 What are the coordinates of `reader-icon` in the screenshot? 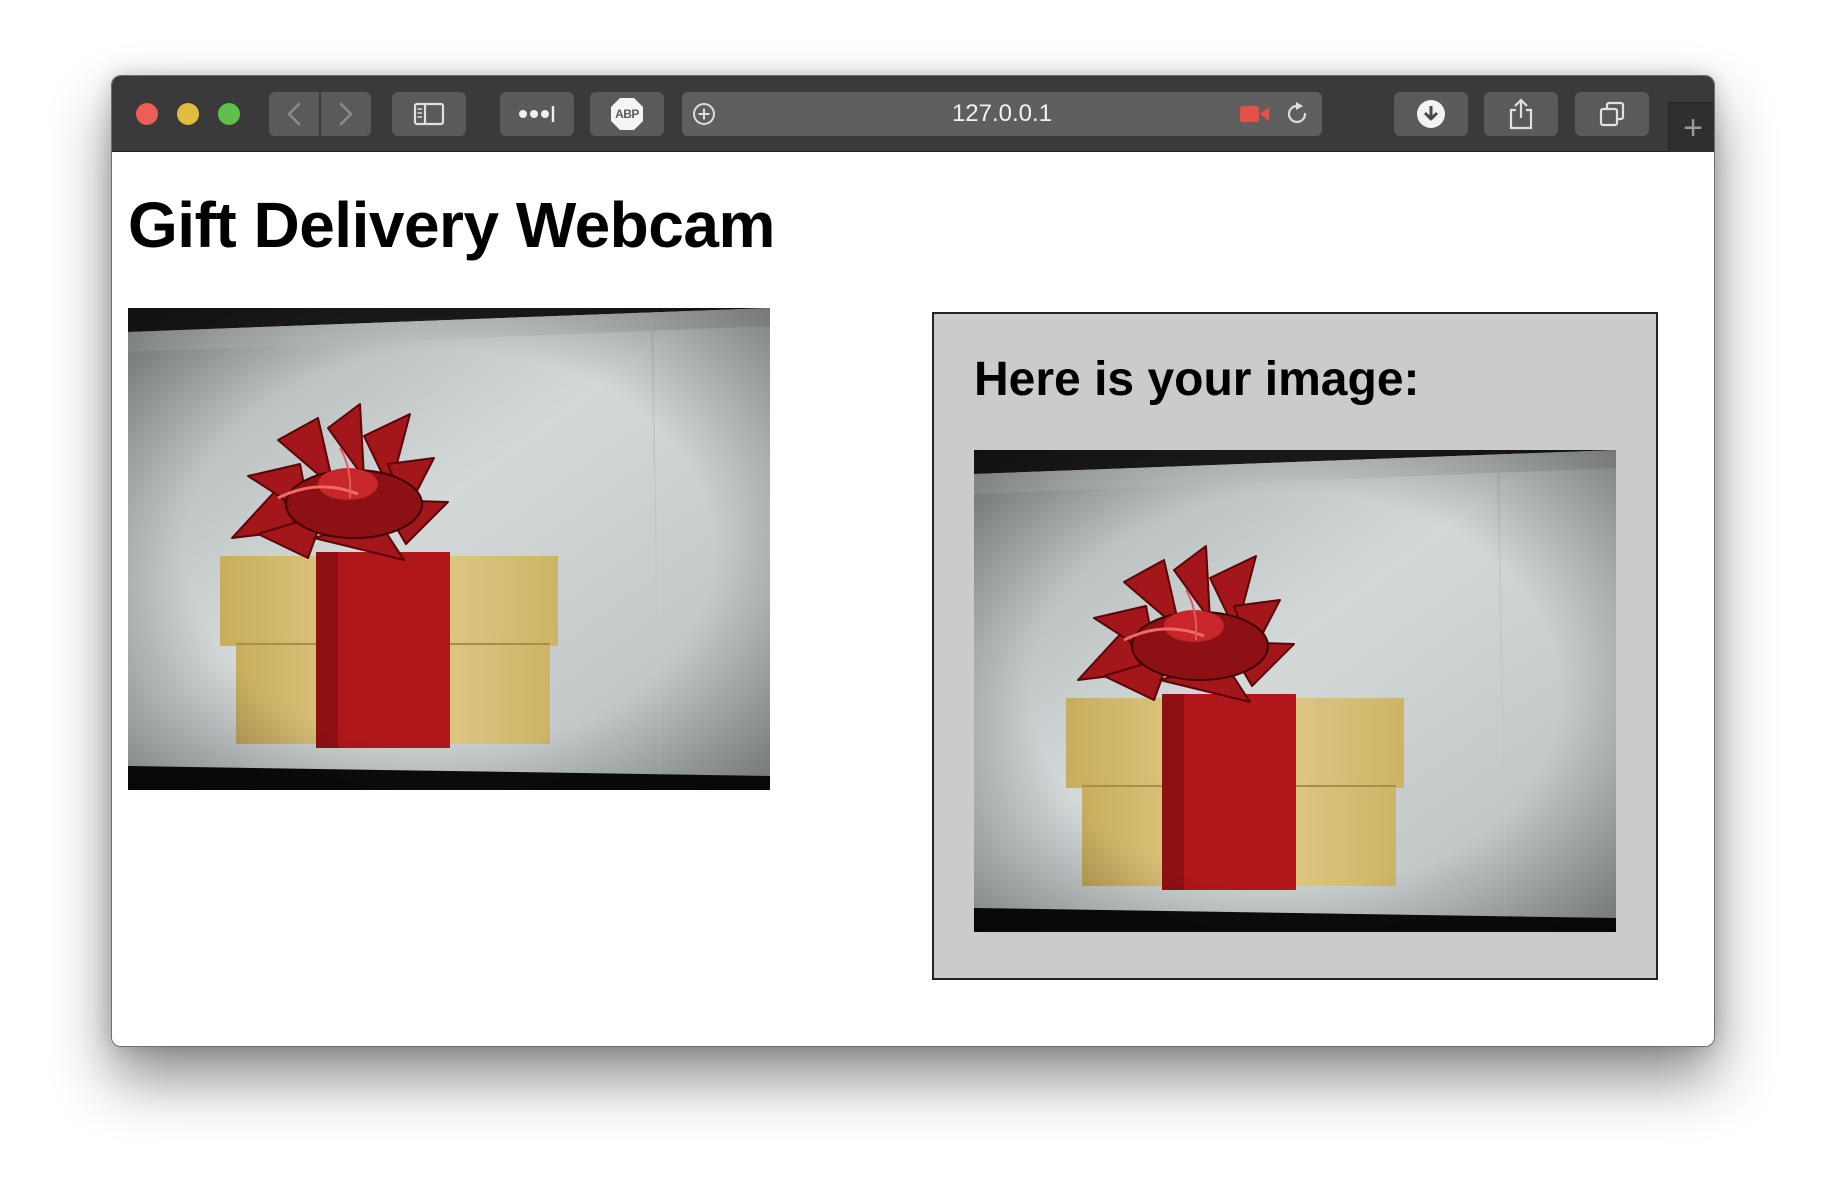 It's located at (537, 114).